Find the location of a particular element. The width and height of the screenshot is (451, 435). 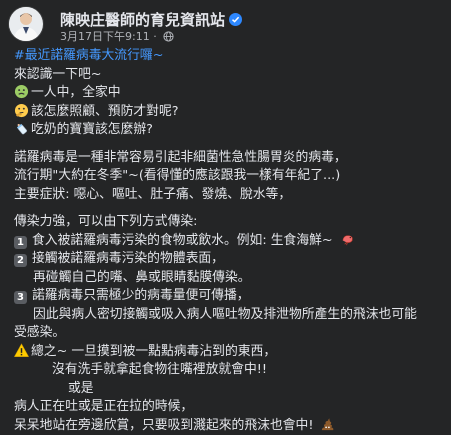

question-line-1: 一人中，全家中 is located at coordinates (227, 93).